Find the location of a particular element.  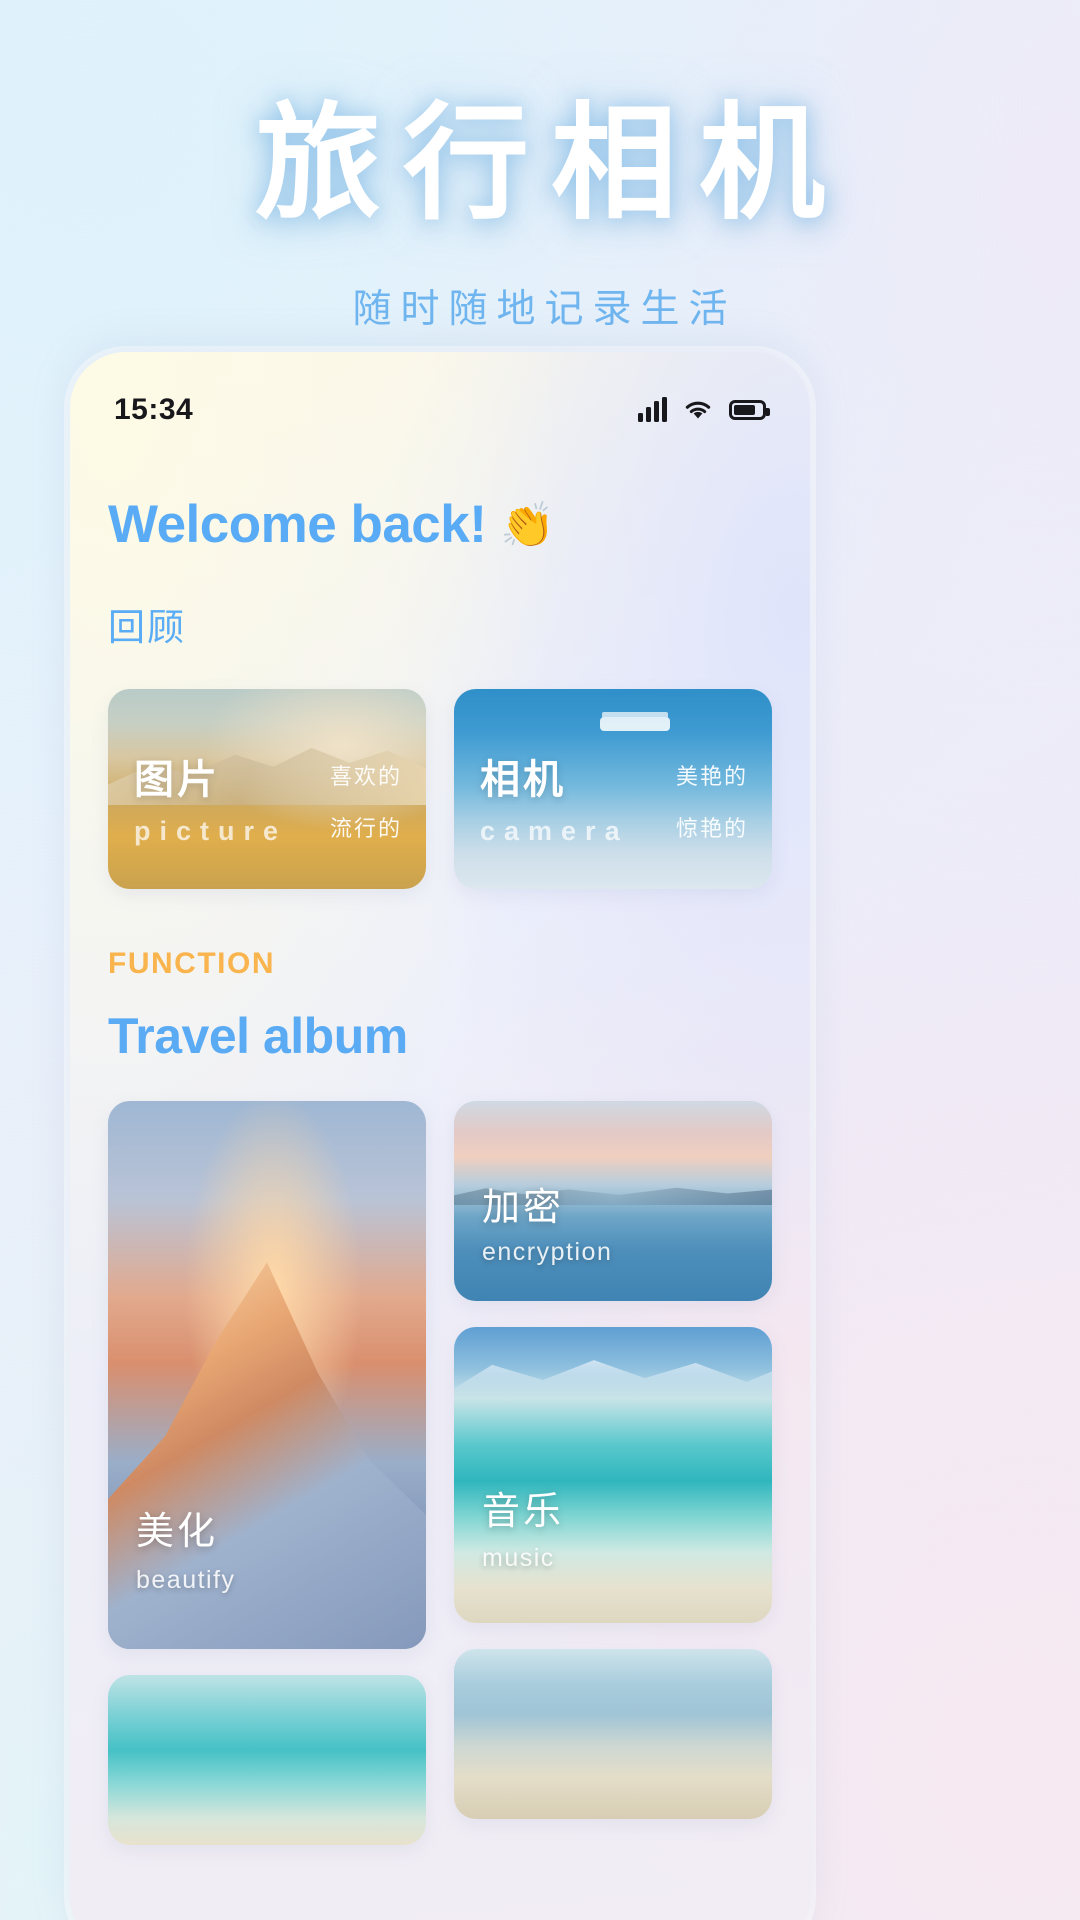

function-card-shoreline is located at coordinates (613, 1734).